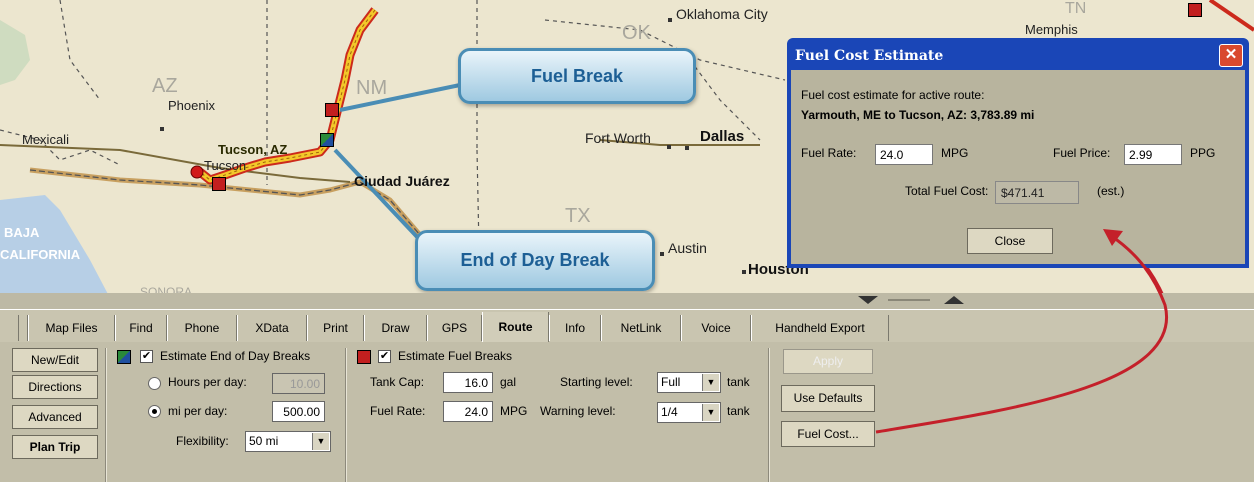 This screenshot has height=482, width=1254. Describe the element at coordinates (235, 356) in the screenshot. I see `estimate-end-of-day-label: Estimate End of Day Breaks` at that location.